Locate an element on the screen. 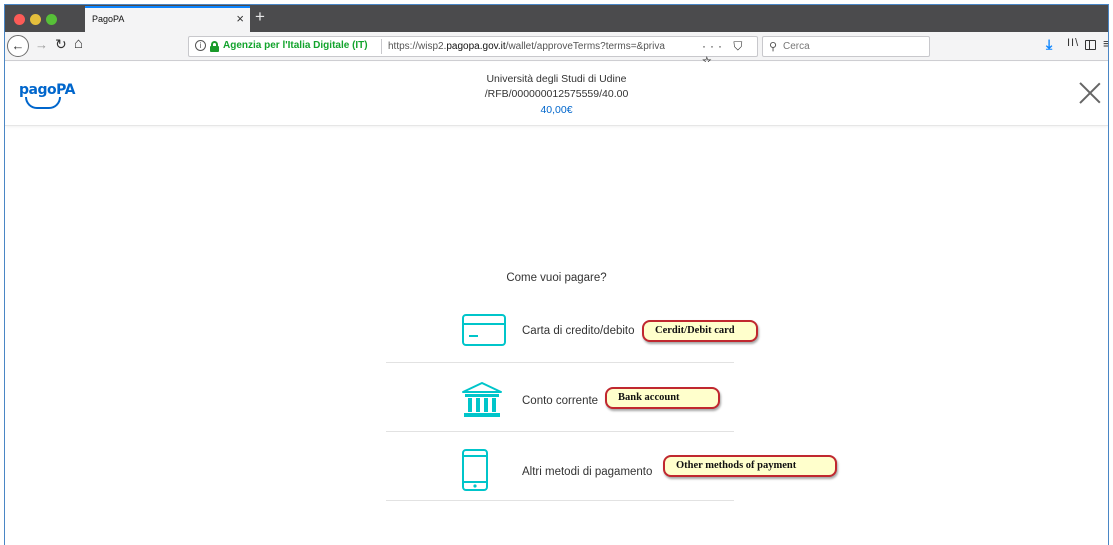 The height and width of the screenshot is (545, 1113). smartphone-icon is located at coordinates (475, 470).